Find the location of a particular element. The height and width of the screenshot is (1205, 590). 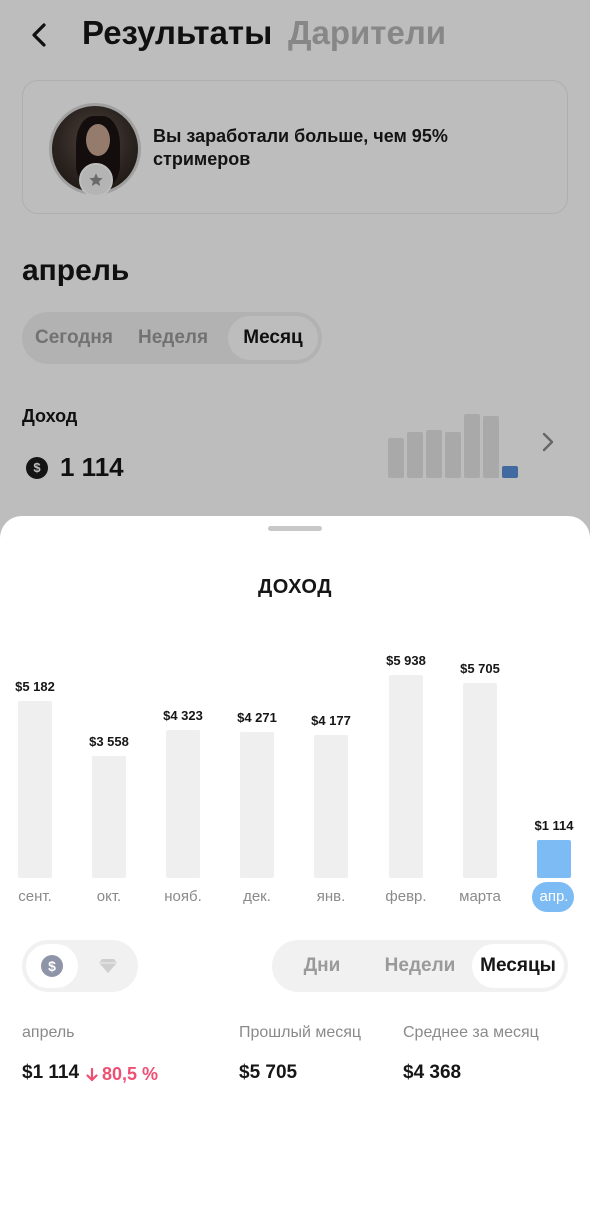

chart-category-label: марта is located at coordinates (480, 896).